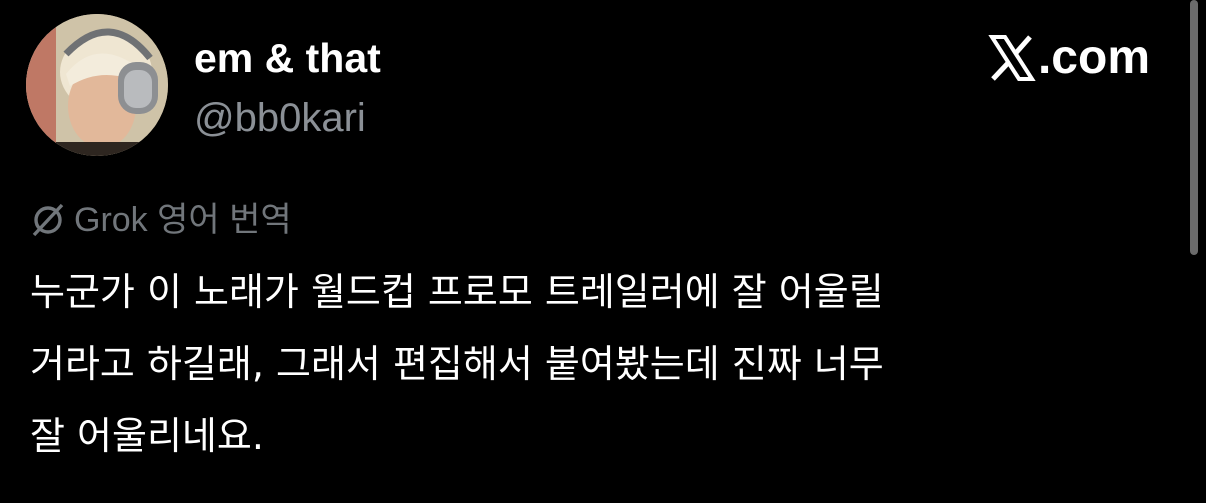 This screenshot has width=1206, height=503. What do you see at coordinates (48, 220) in the screenshot?
I see `grok-icon` at bounding box center [48, 220].